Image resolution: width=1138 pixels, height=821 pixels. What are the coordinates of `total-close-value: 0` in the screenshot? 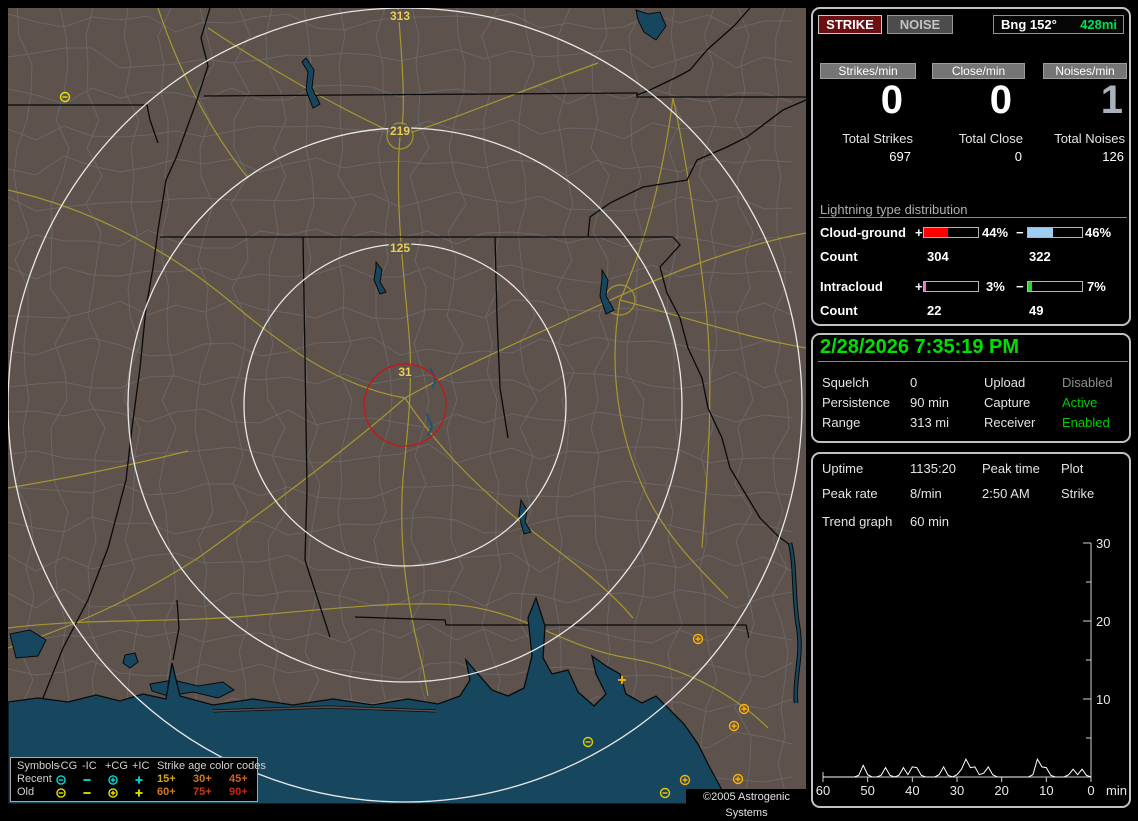 It's located at (1018, 156).